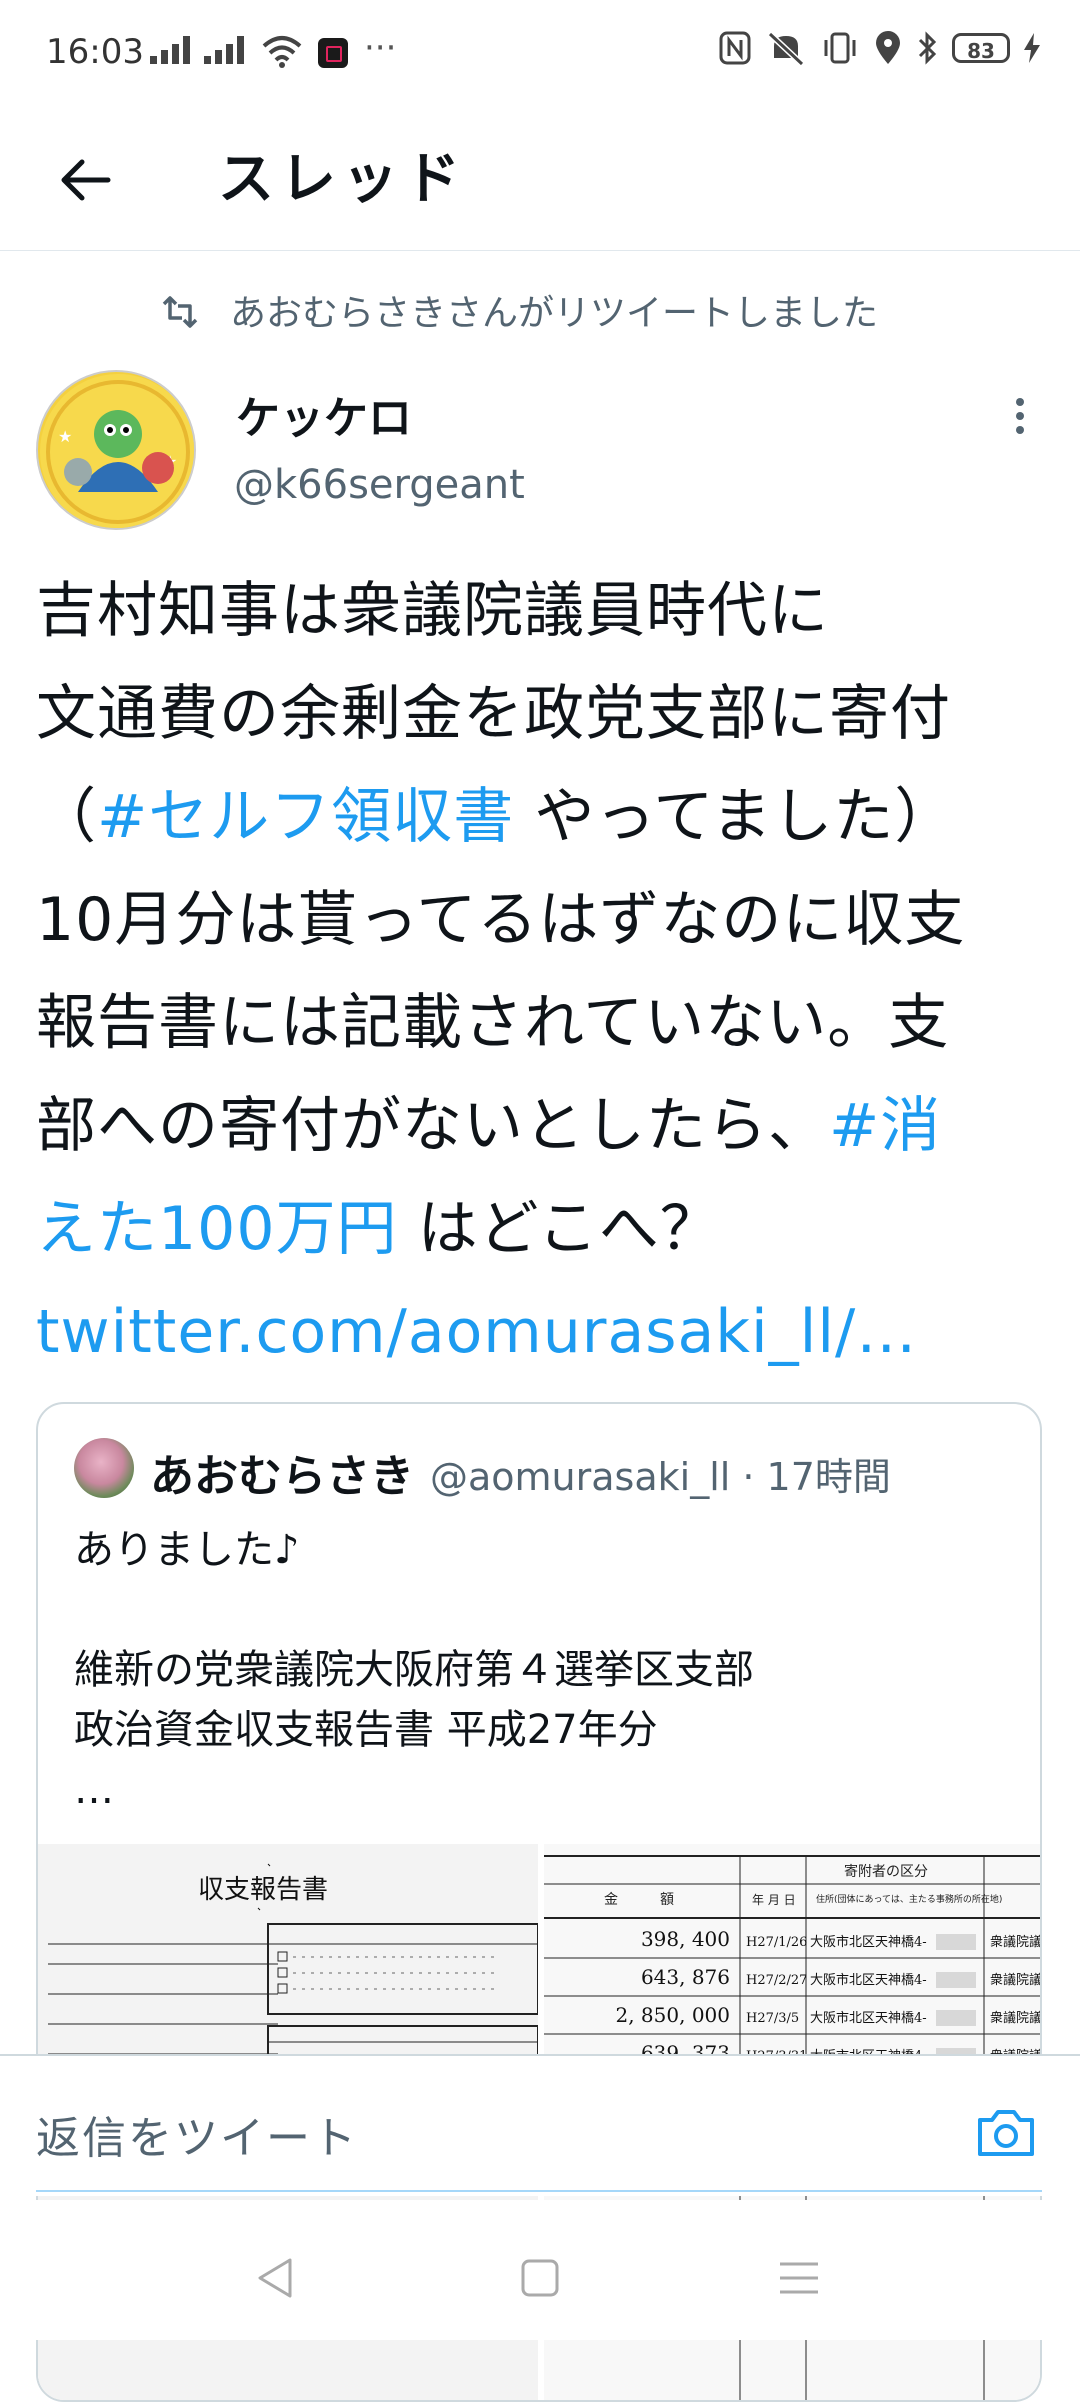  Describe the element at coordinates (95, 52) in the screenshot. I see `status-time: 16:03` at that location.